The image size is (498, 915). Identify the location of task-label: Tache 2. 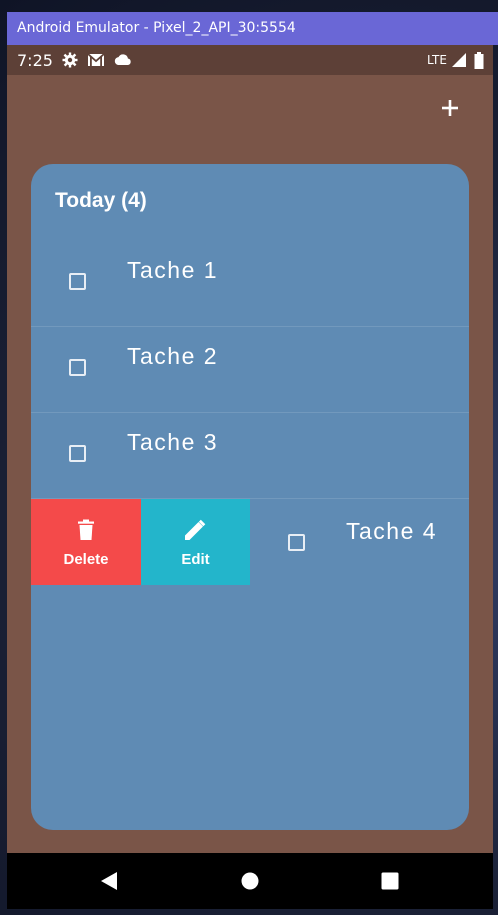
(173, 356).